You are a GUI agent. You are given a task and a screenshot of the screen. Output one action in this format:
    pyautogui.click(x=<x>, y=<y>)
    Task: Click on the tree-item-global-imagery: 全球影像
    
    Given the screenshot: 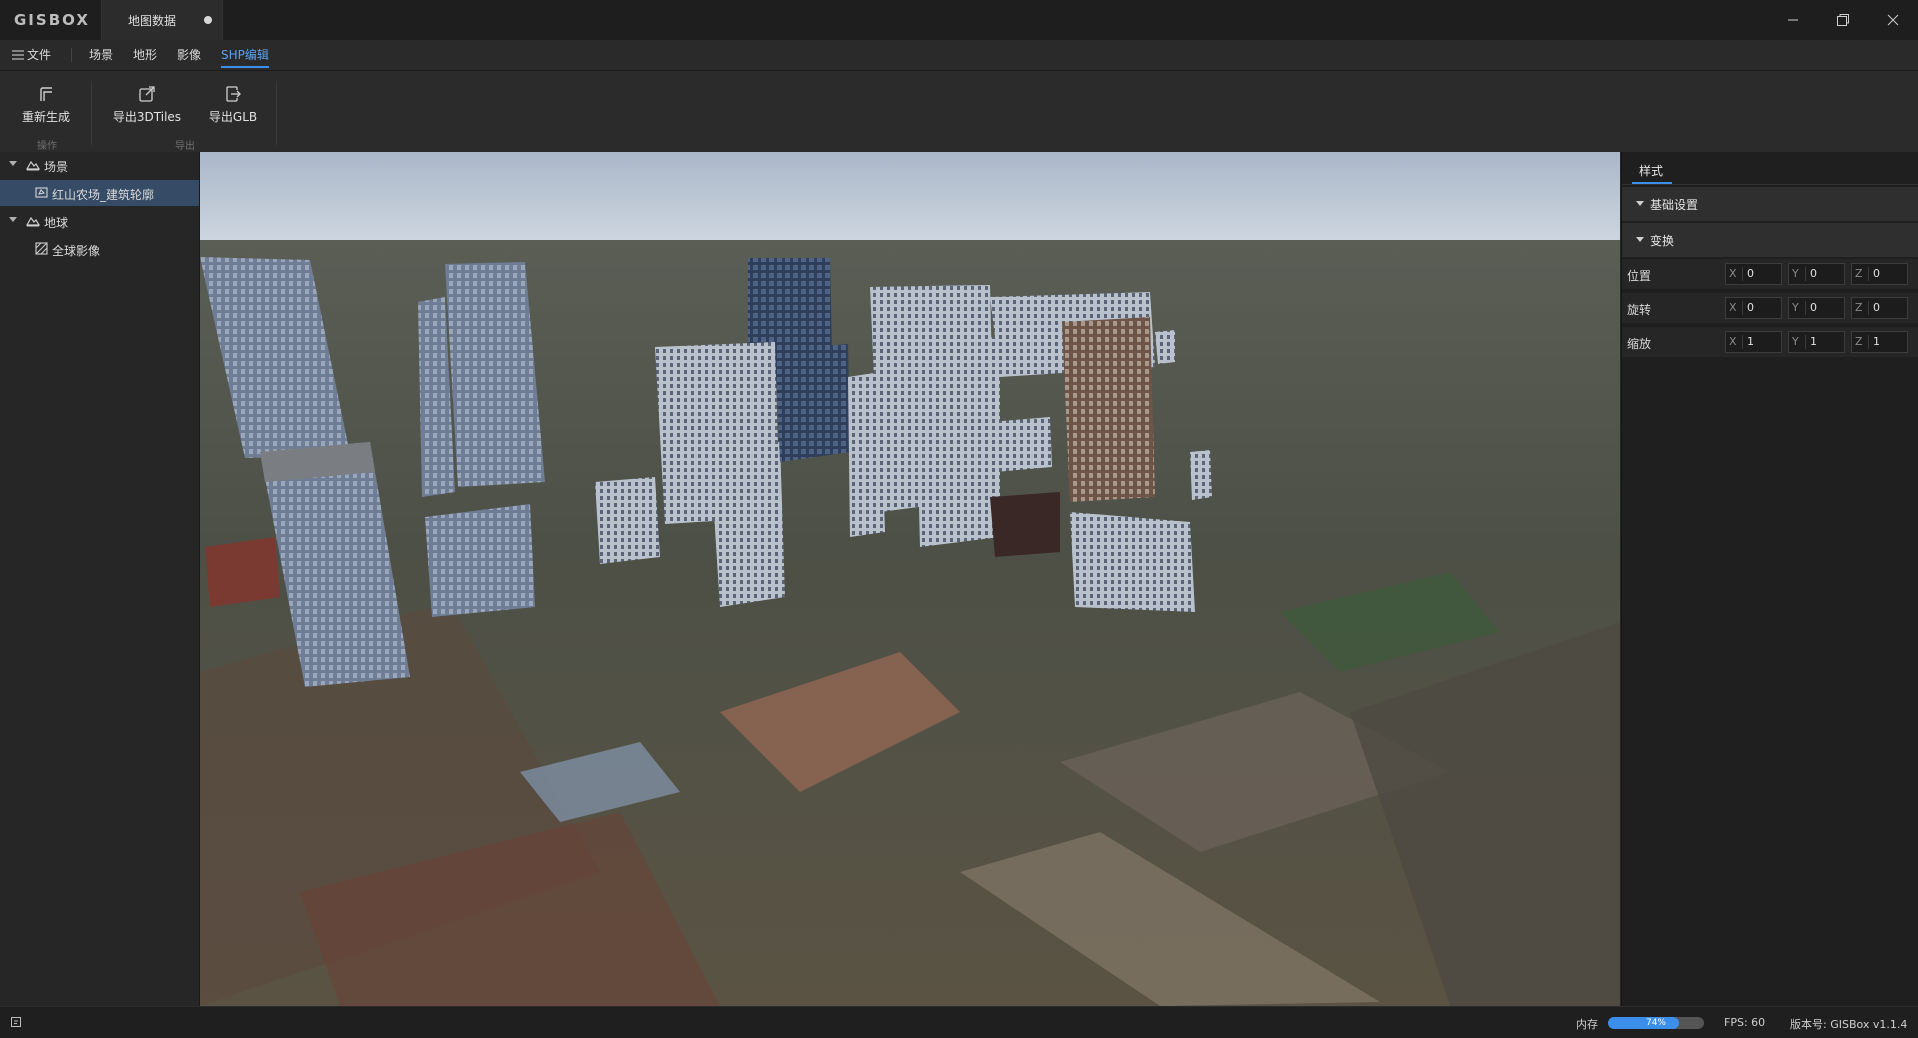 What is the action you would take?
    pyautogui.click(x=99, y=249)
    